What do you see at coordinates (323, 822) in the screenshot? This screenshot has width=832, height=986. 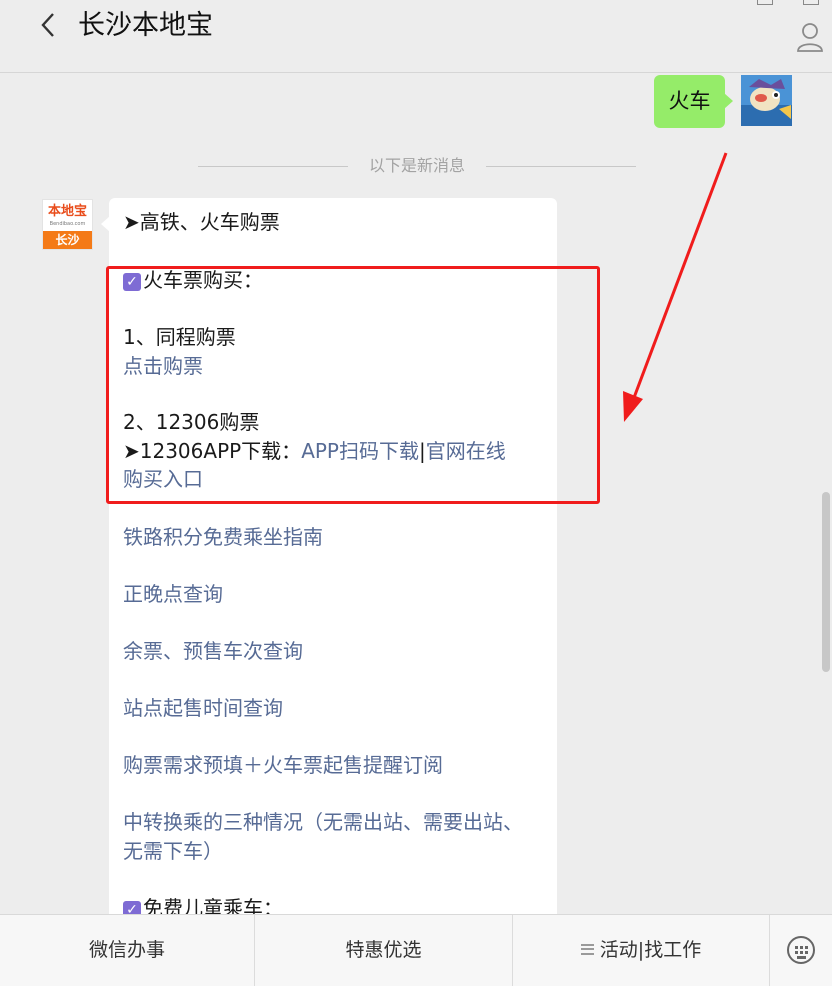 I see `transfer-link: 中转换乘的三种情况（无需出站、需要出站、` at bounding box center [323, 822].